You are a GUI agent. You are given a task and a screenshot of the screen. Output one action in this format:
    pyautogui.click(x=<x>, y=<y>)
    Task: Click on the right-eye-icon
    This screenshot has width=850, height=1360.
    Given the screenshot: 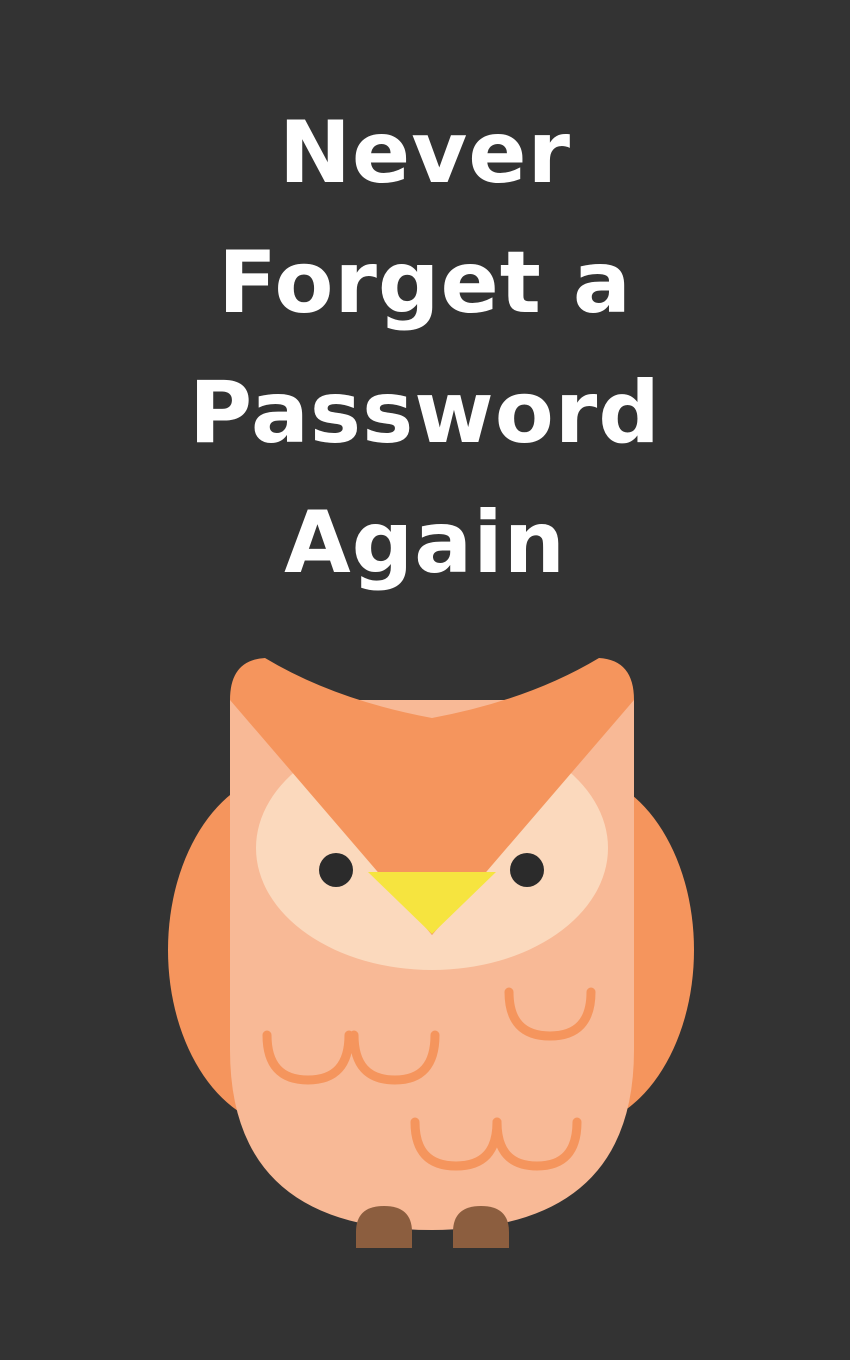 What is the action you would take?
    pyautogui.click(x=527, y=870)
    